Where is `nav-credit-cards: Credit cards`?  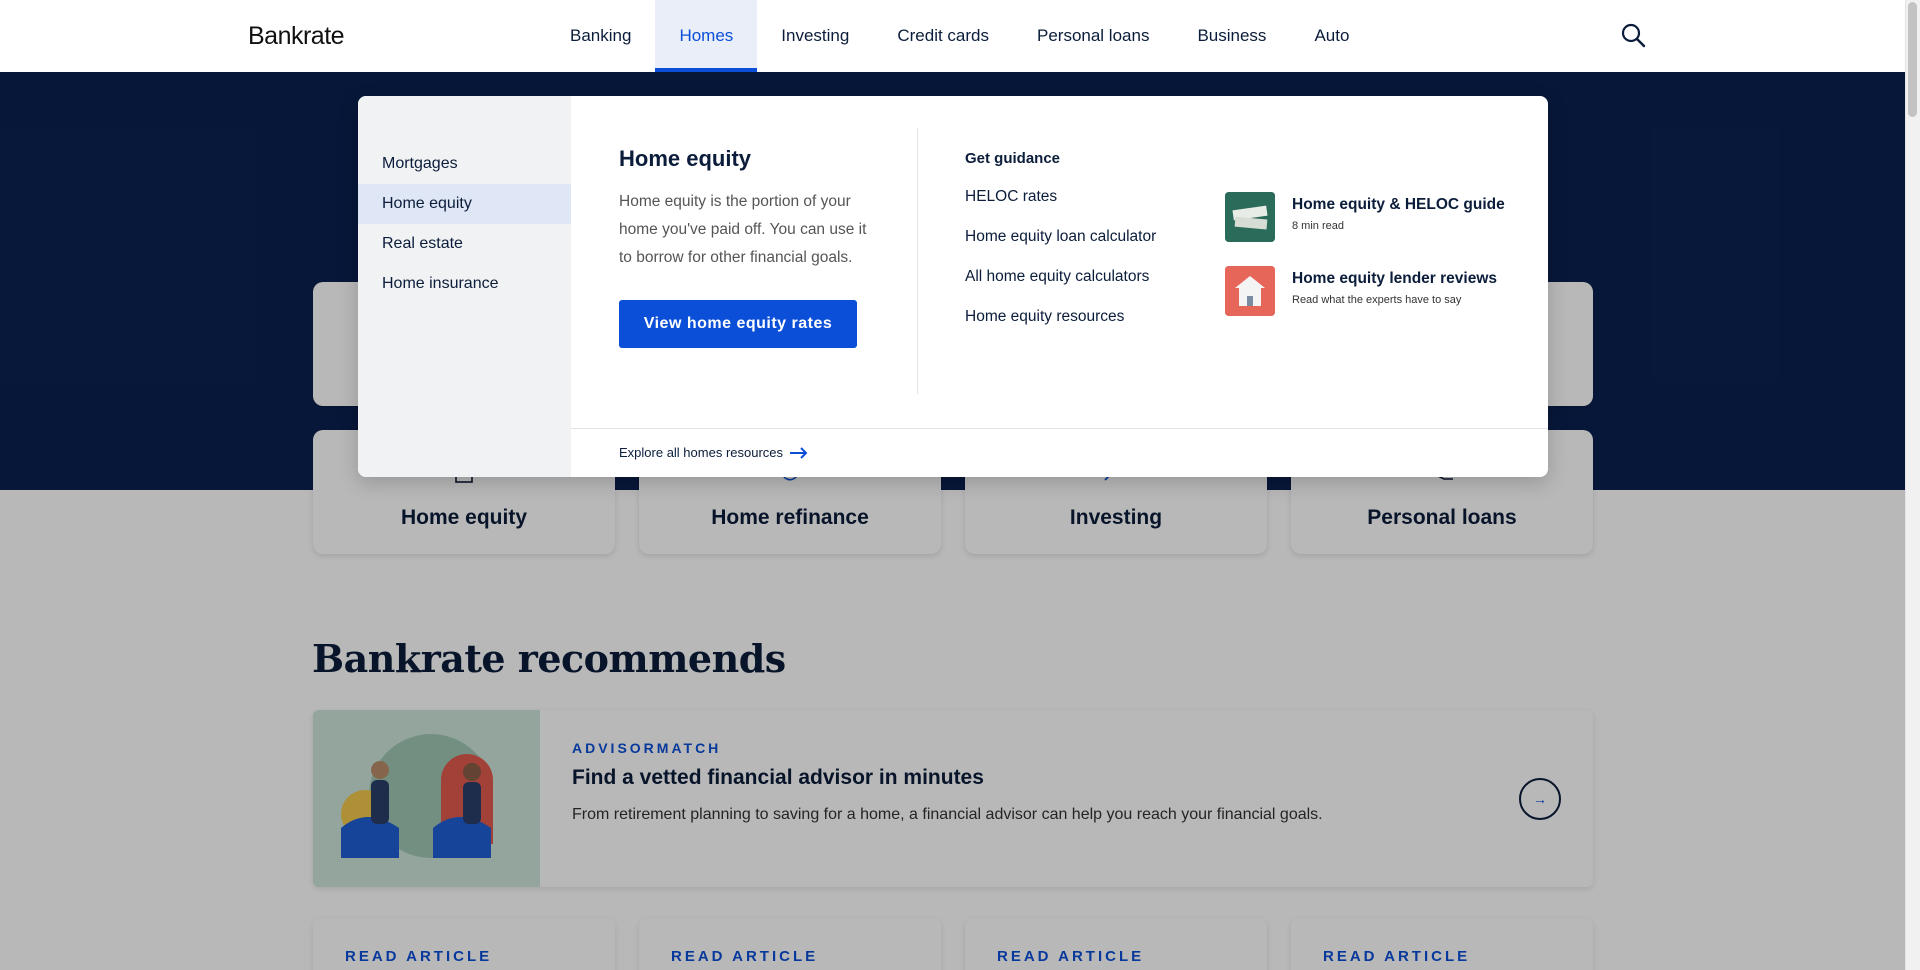
nav-credit-cards: Credit cards is located at coordinates (943, 36).